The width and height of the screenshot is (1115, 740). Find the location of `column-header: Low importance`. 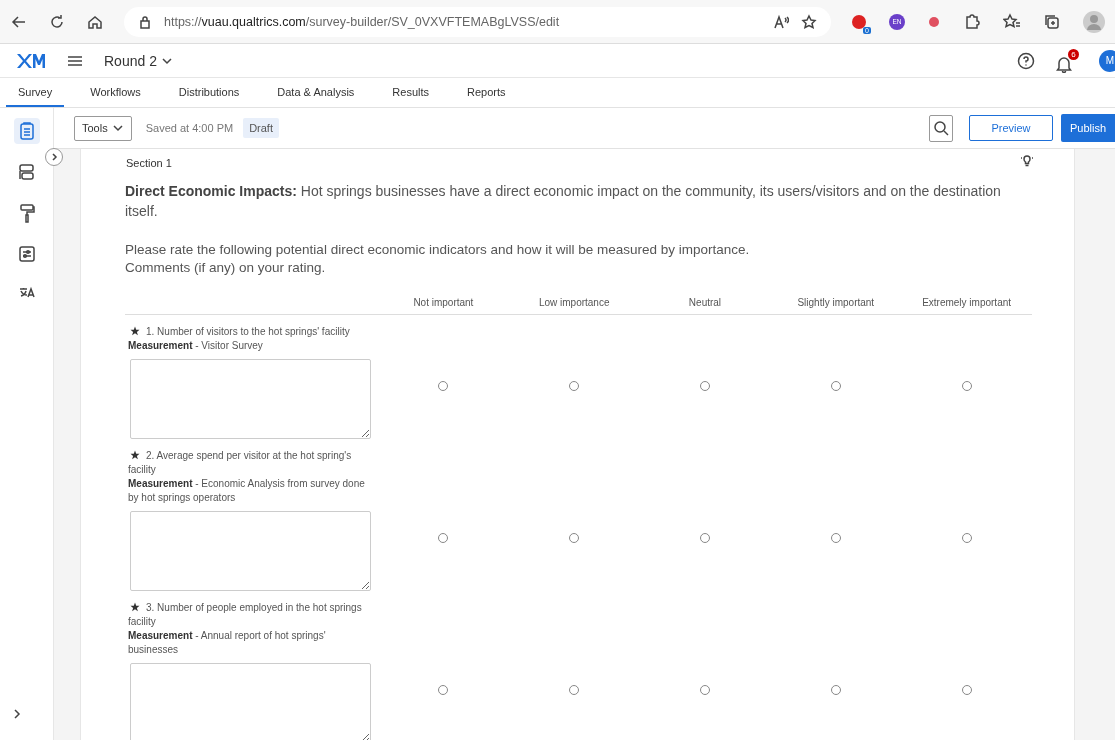

column-header: Low importance is located at coordinates (574, 302).